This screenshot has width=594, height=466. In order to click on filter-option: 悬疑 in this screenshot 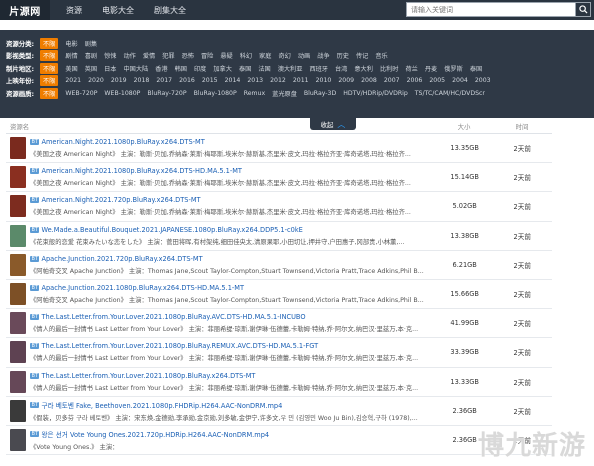, I will do `click(226, 55)`.